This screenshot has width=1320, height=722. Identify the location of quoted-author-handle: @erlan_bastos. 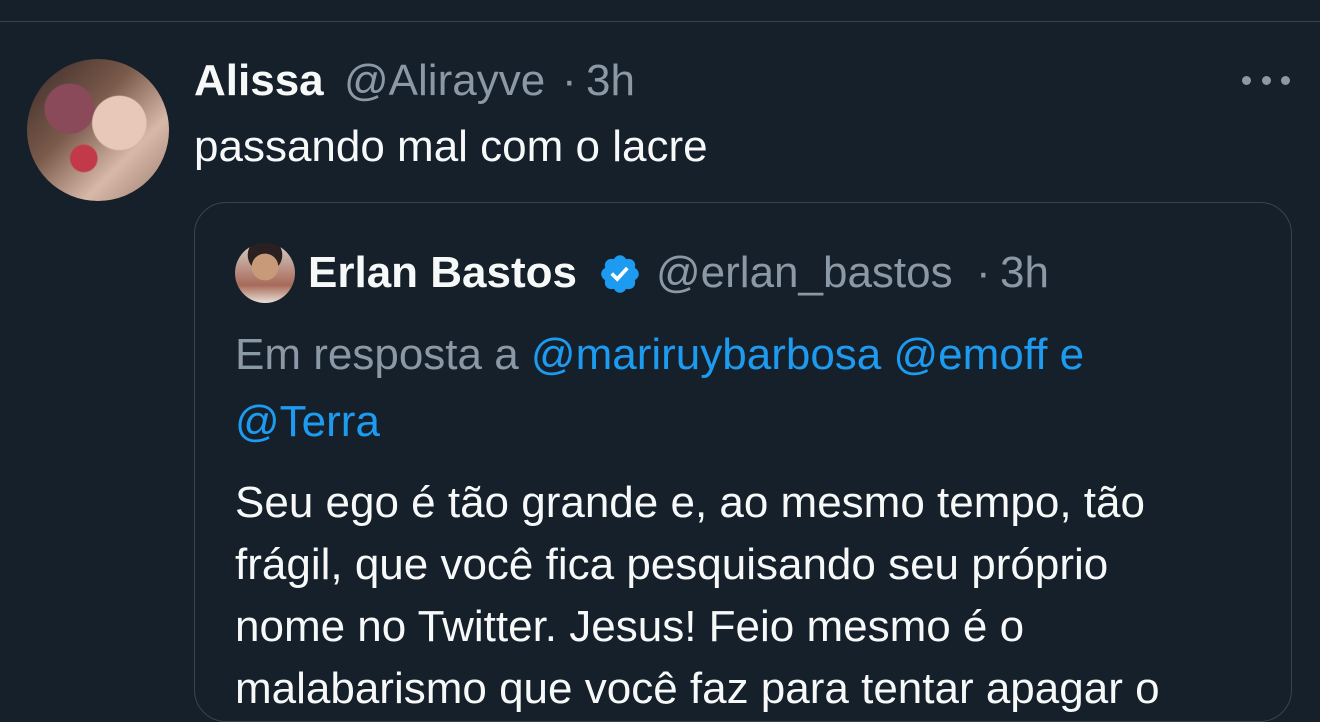
(804, 272).